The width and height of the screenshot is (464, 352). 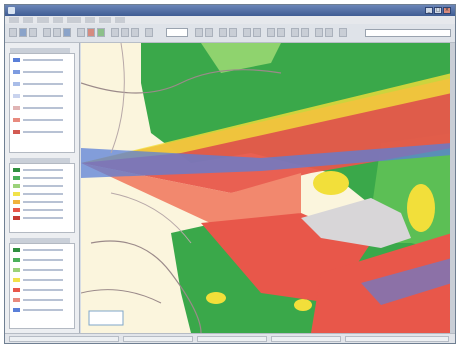 What do you see at coordinates (57, 32) in the screenshot?
I see `zoom-out-icon` at bounding box center [57, 32].